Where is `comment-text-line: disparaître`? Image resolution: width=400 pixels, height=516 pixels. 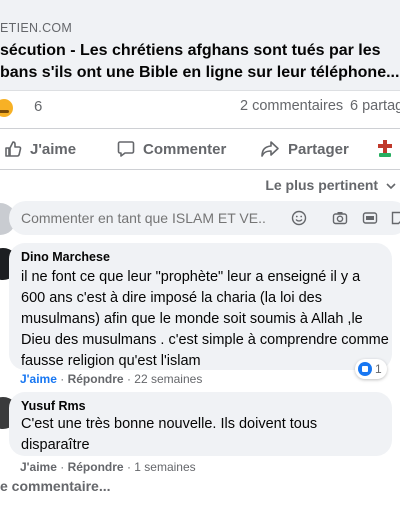 comment-text-line: disparaître is located at coordinates (55, 445).